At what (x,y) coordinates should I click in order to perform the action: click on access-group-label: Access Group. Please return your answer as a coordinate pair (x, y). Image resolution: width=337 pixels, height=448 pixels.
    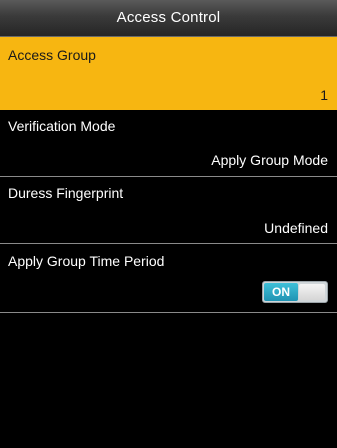
    Looking at the image, I should click on (52, 55).